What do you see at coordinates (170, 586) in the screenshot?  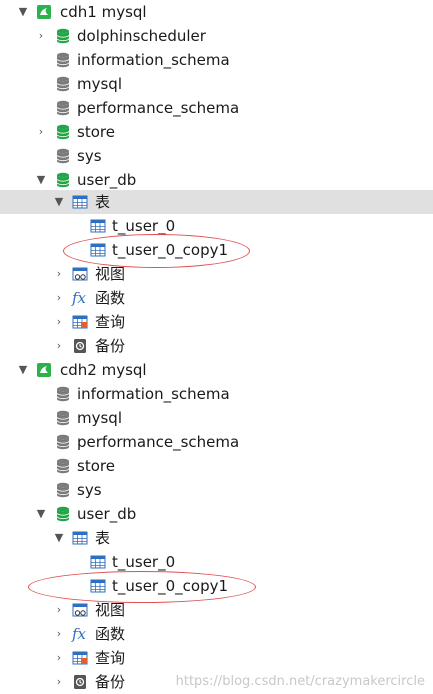 I see `table-label: t_user_0_copy1` at bounding box center [170, 586].